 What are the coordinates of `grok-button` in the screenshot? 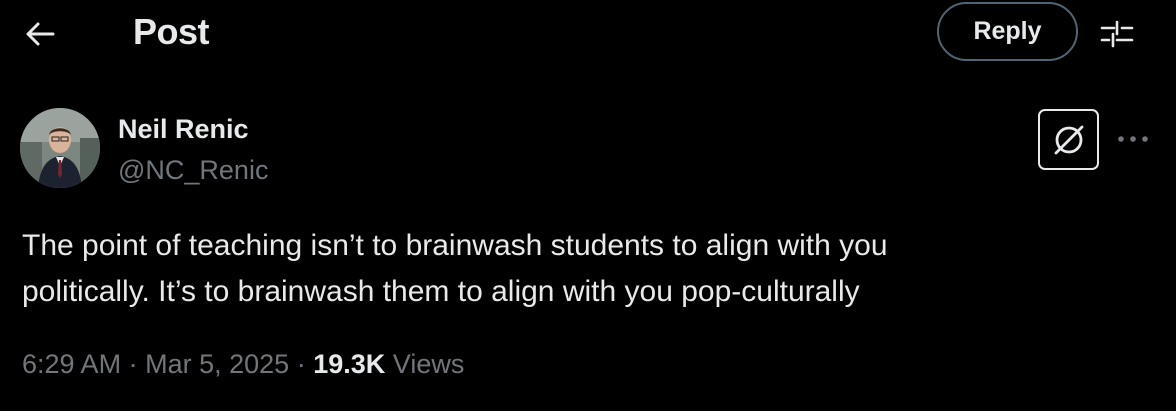 It's located at (1068, 139).